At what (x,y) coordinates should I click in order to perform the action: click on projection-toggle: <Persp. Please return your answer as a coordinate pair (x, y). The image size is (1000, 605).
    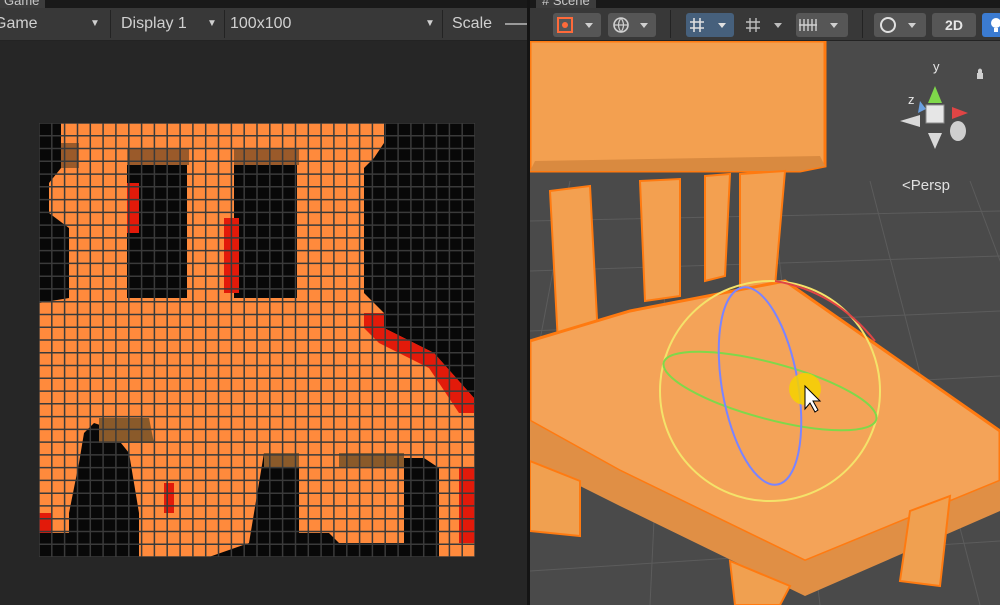
    Looking at the image, I should click on (926, 185).